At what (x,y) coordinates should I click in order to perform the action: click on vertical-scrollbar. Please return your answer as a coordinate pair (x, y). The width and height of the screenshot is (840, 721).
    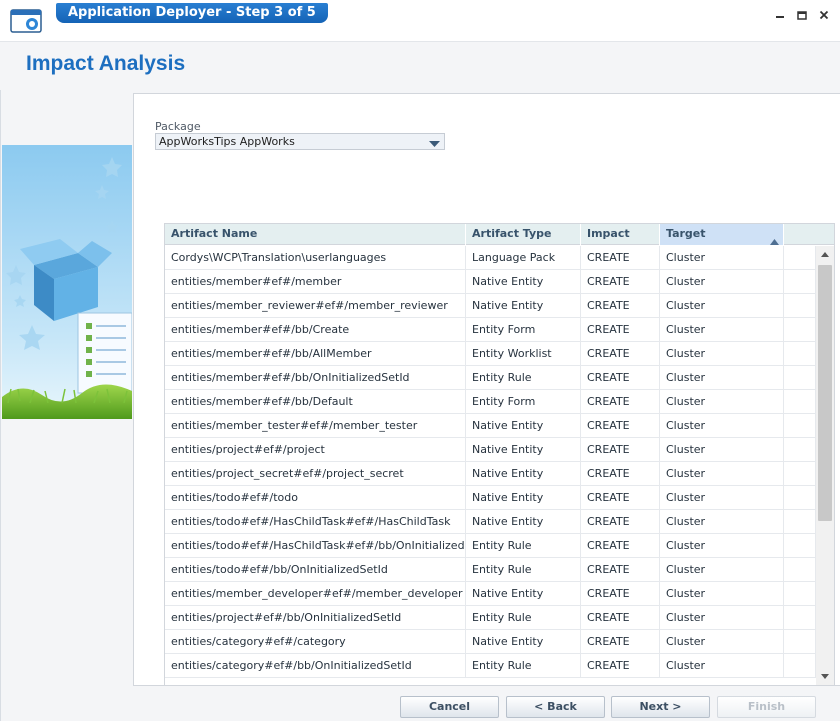
    Looking at the image, I should click on (825, 465).